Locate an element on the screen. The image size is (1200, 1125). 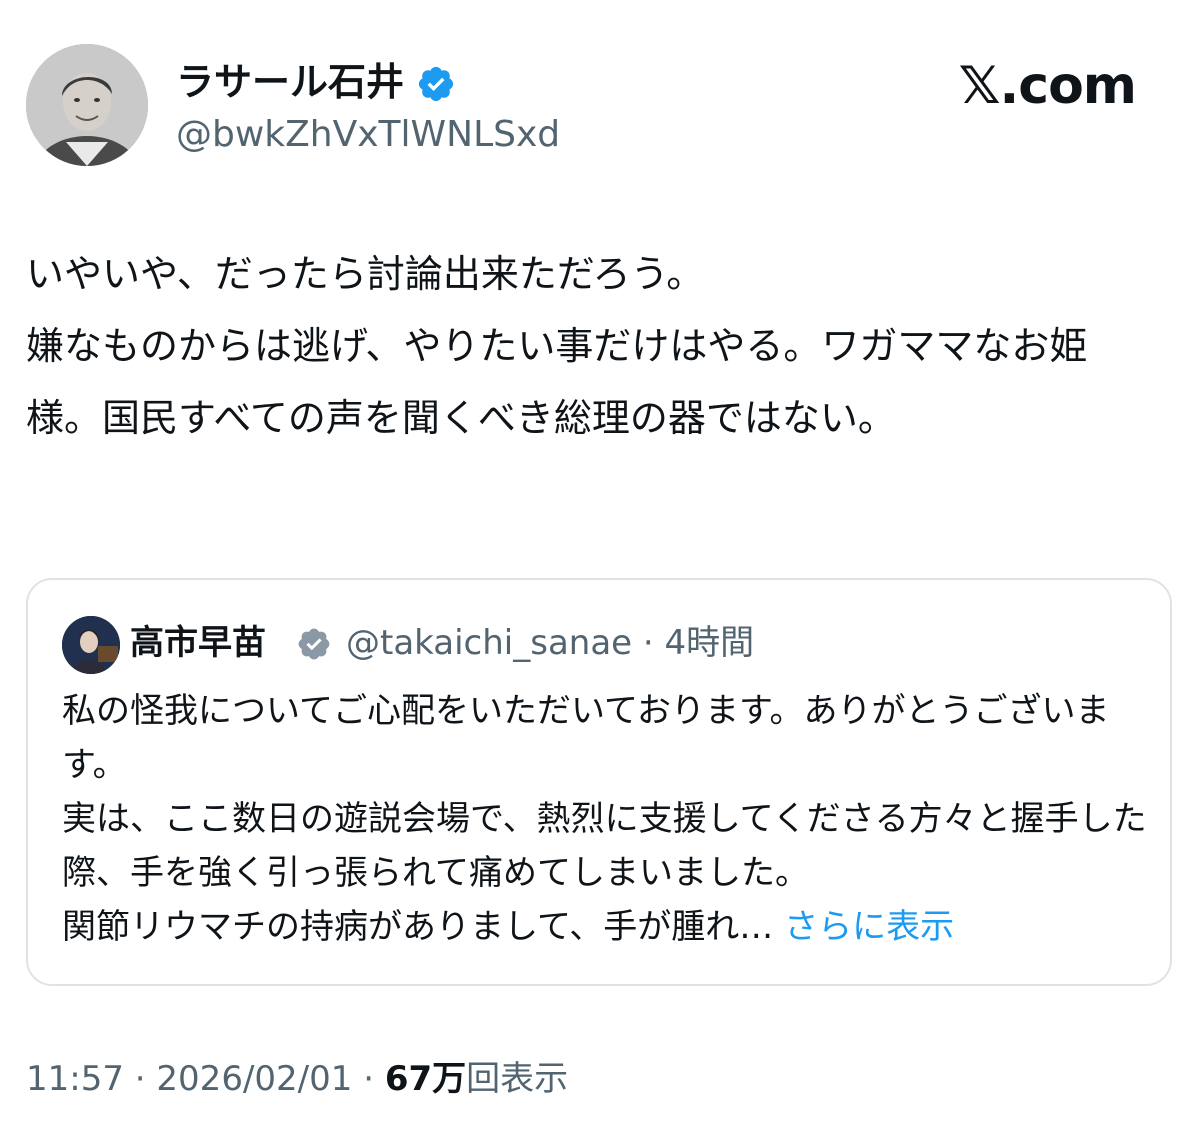
quoted-author-handle: @takaichi_sanae is located at coordinates (489, 643).